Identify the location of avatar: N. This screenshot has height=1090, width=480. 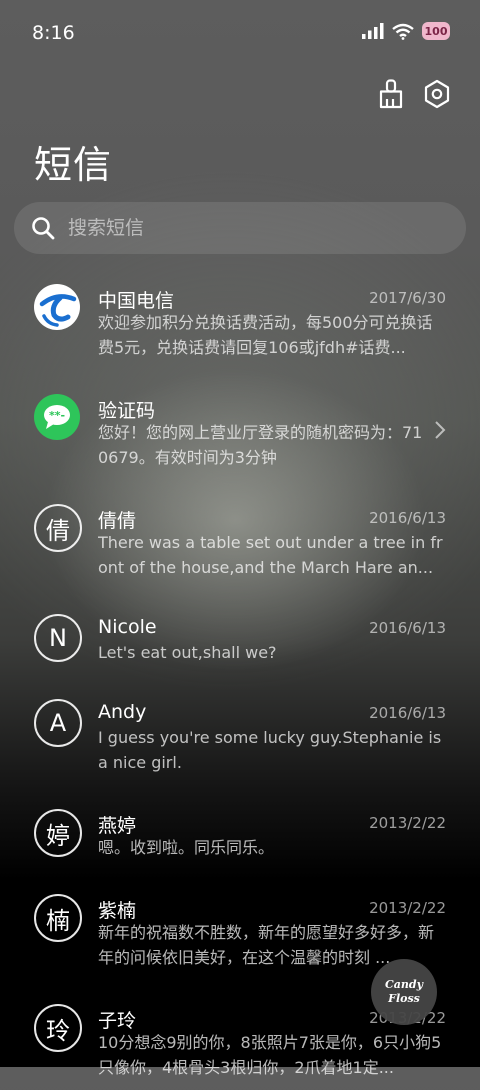
(58, 638).